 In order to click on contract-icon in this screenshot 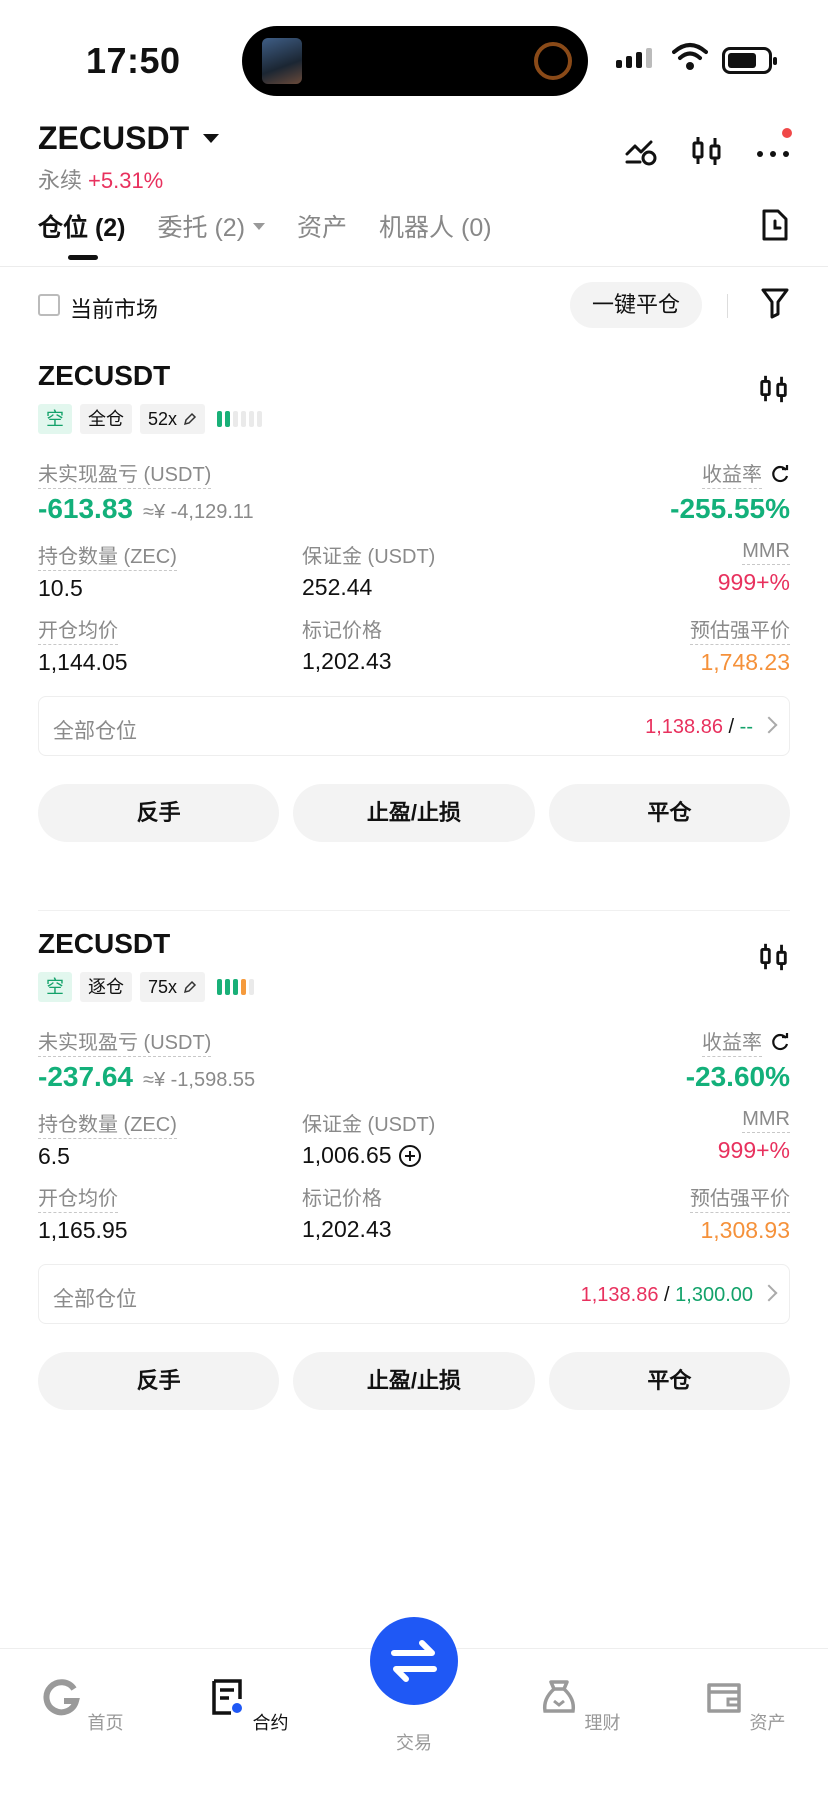, I will do `click(227, 1697)`.